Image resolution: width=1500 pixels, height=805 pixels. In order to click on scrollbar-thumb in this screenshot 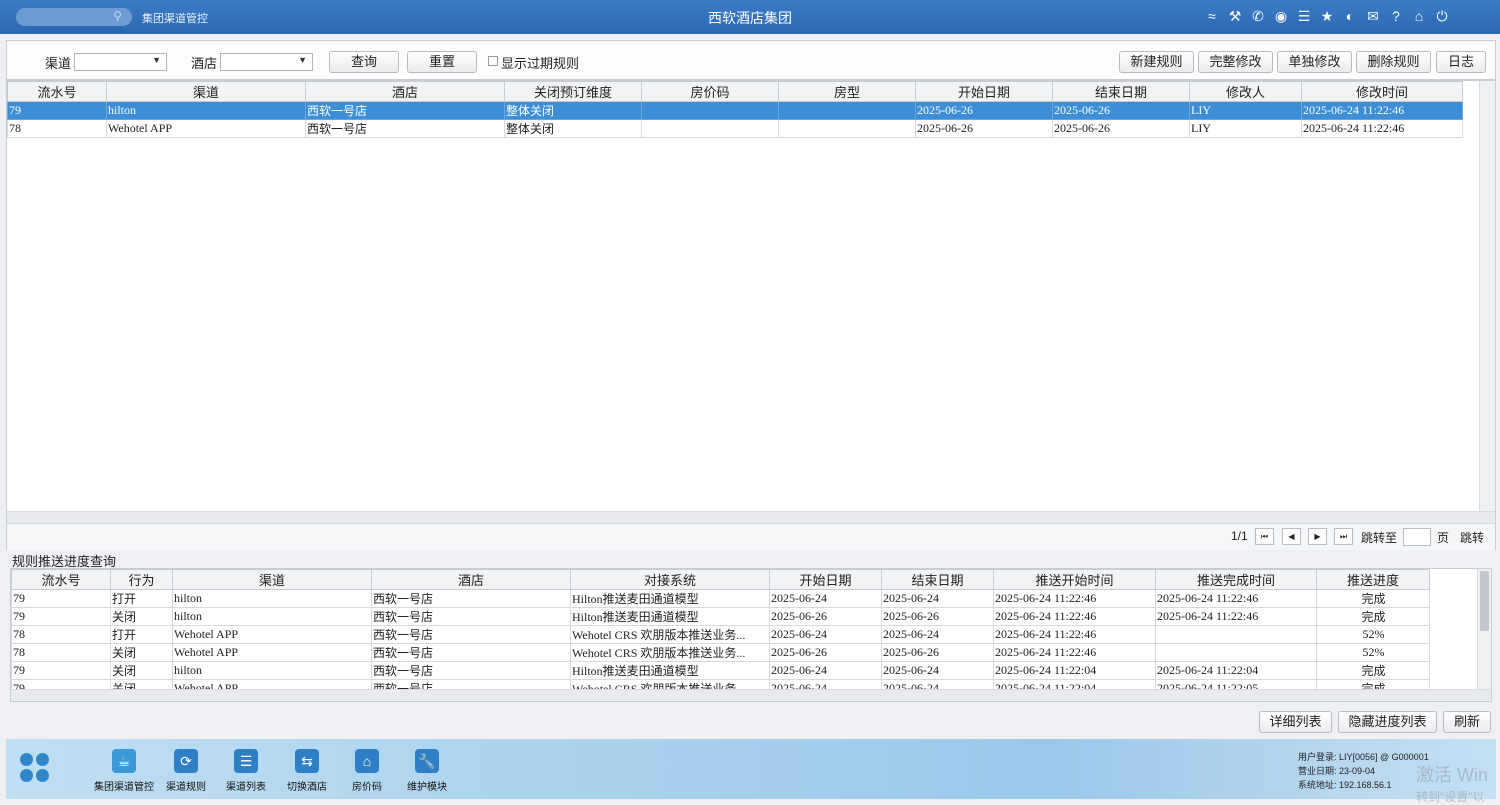, I will do `click(1484, 601)`.